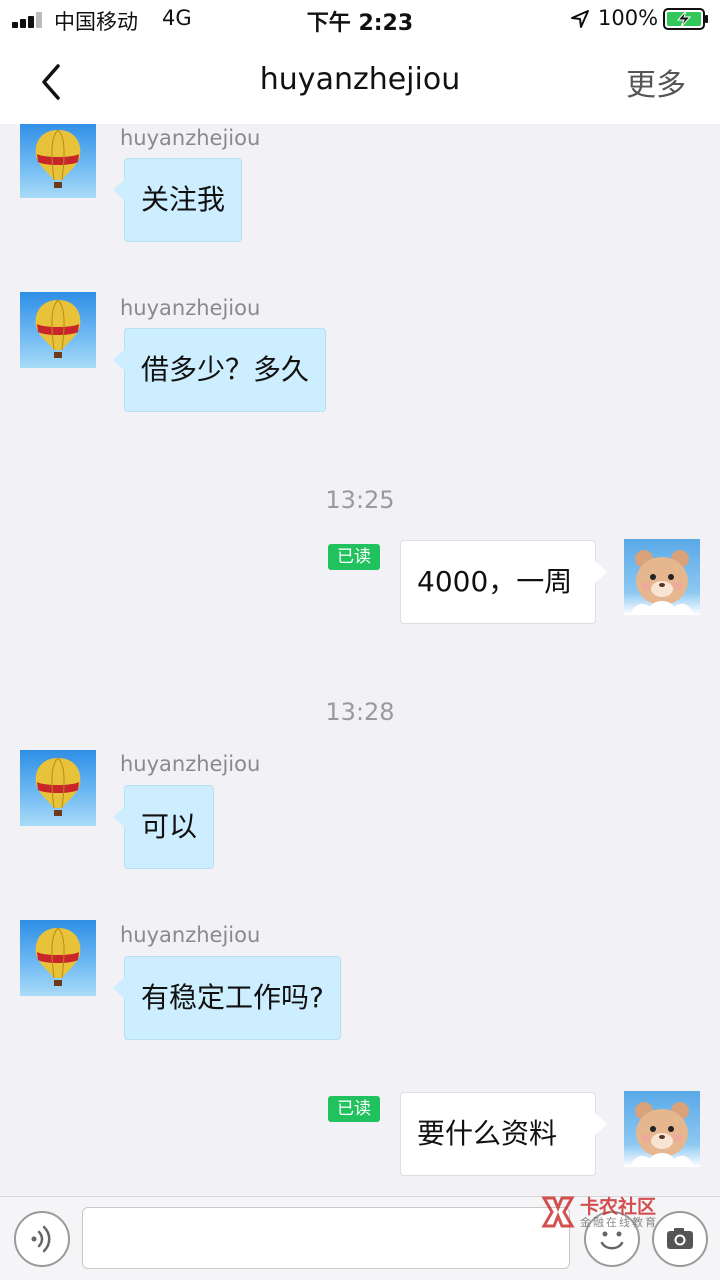  What do you see at coordinates (219, 370) in the screenshot?
I see `incoming-message-bubble: 借多少？多久` at bounding box center [219, 370].